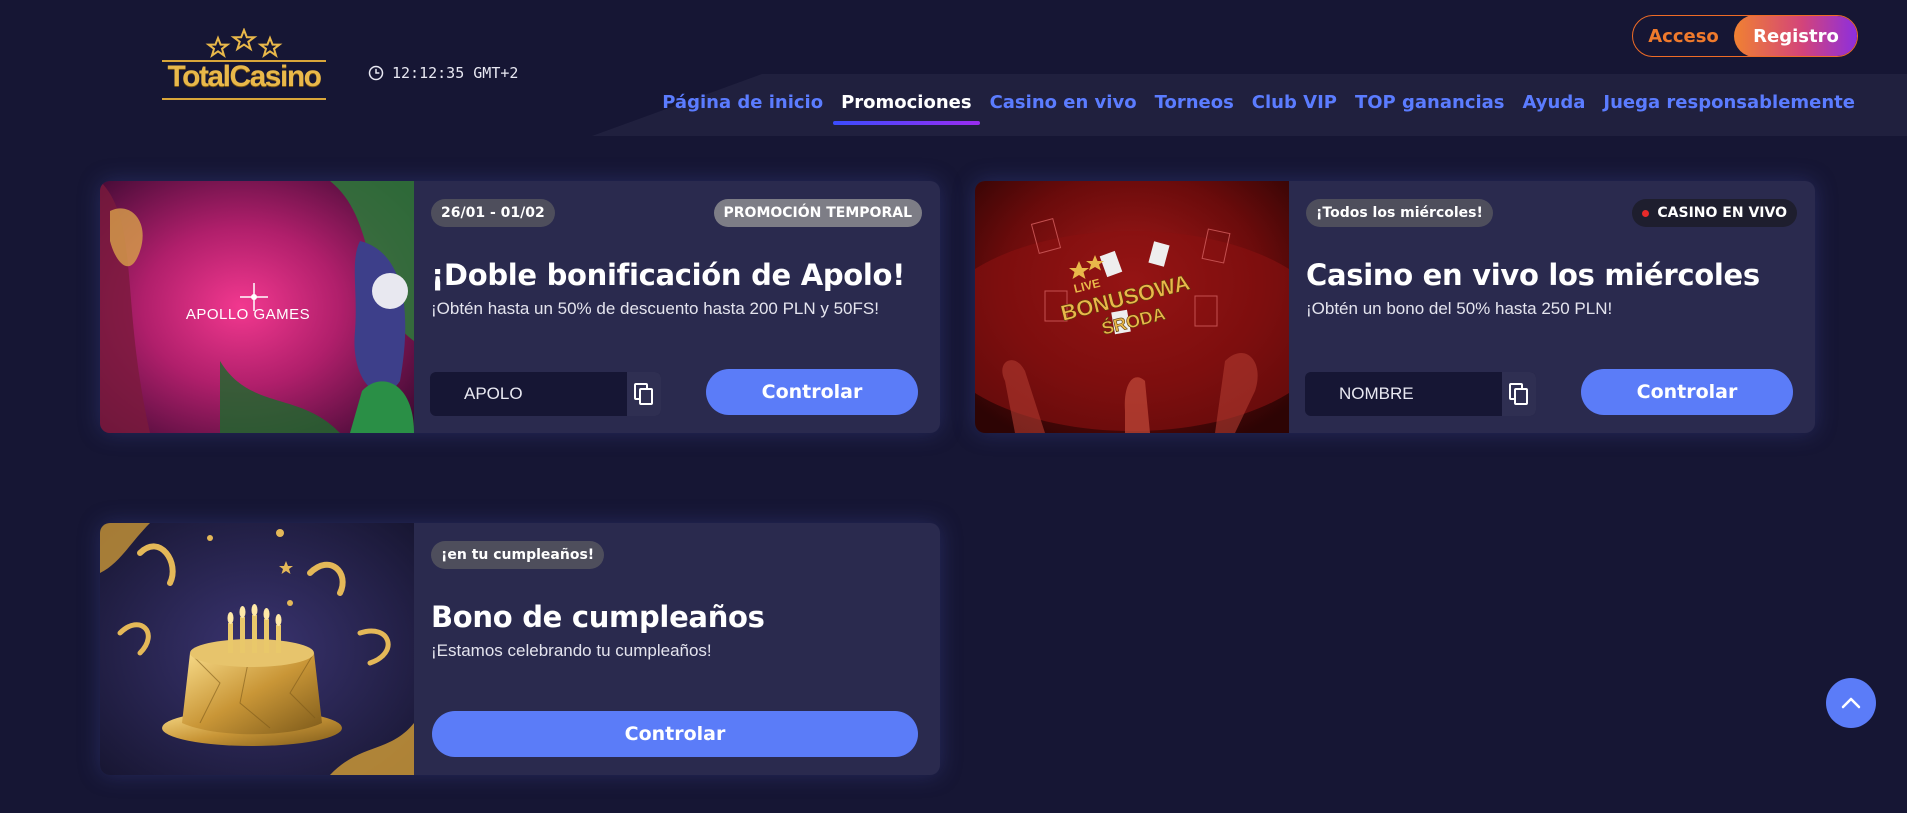 The height and width of the screenshot is (813, 1907). I want to click on nav-item-top-wins: TOP ganancias, so click(1430, 102).